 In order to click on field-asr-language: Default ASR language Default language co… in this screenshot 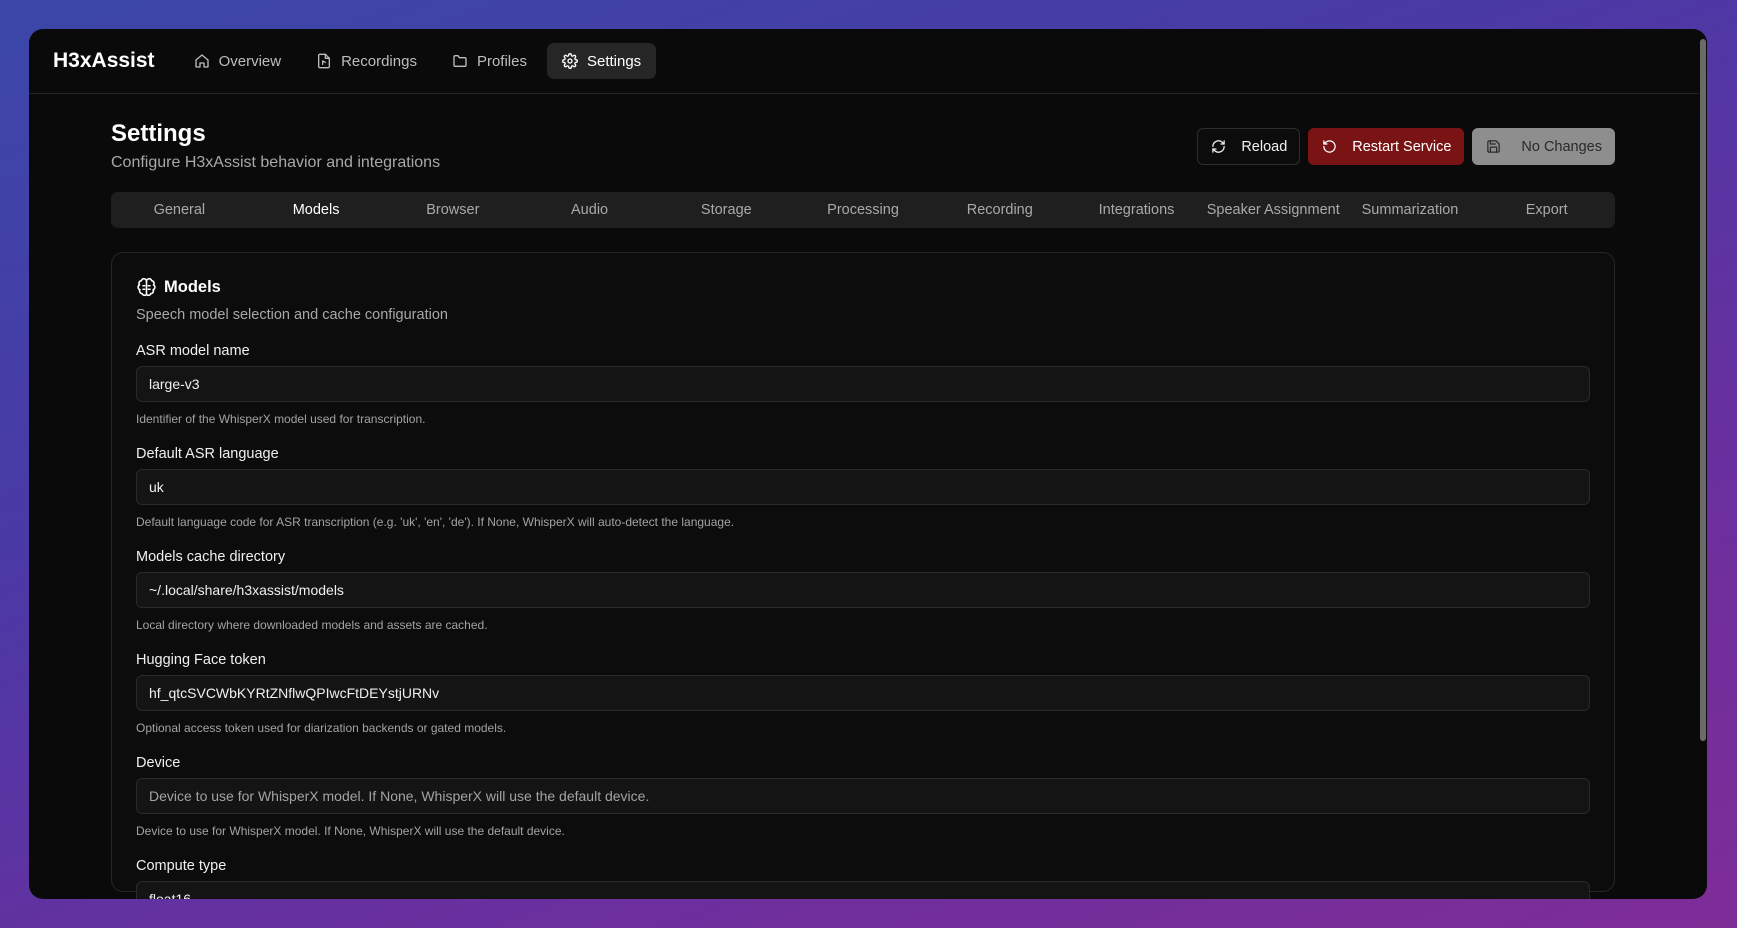, I will do `click(863, 487)`.